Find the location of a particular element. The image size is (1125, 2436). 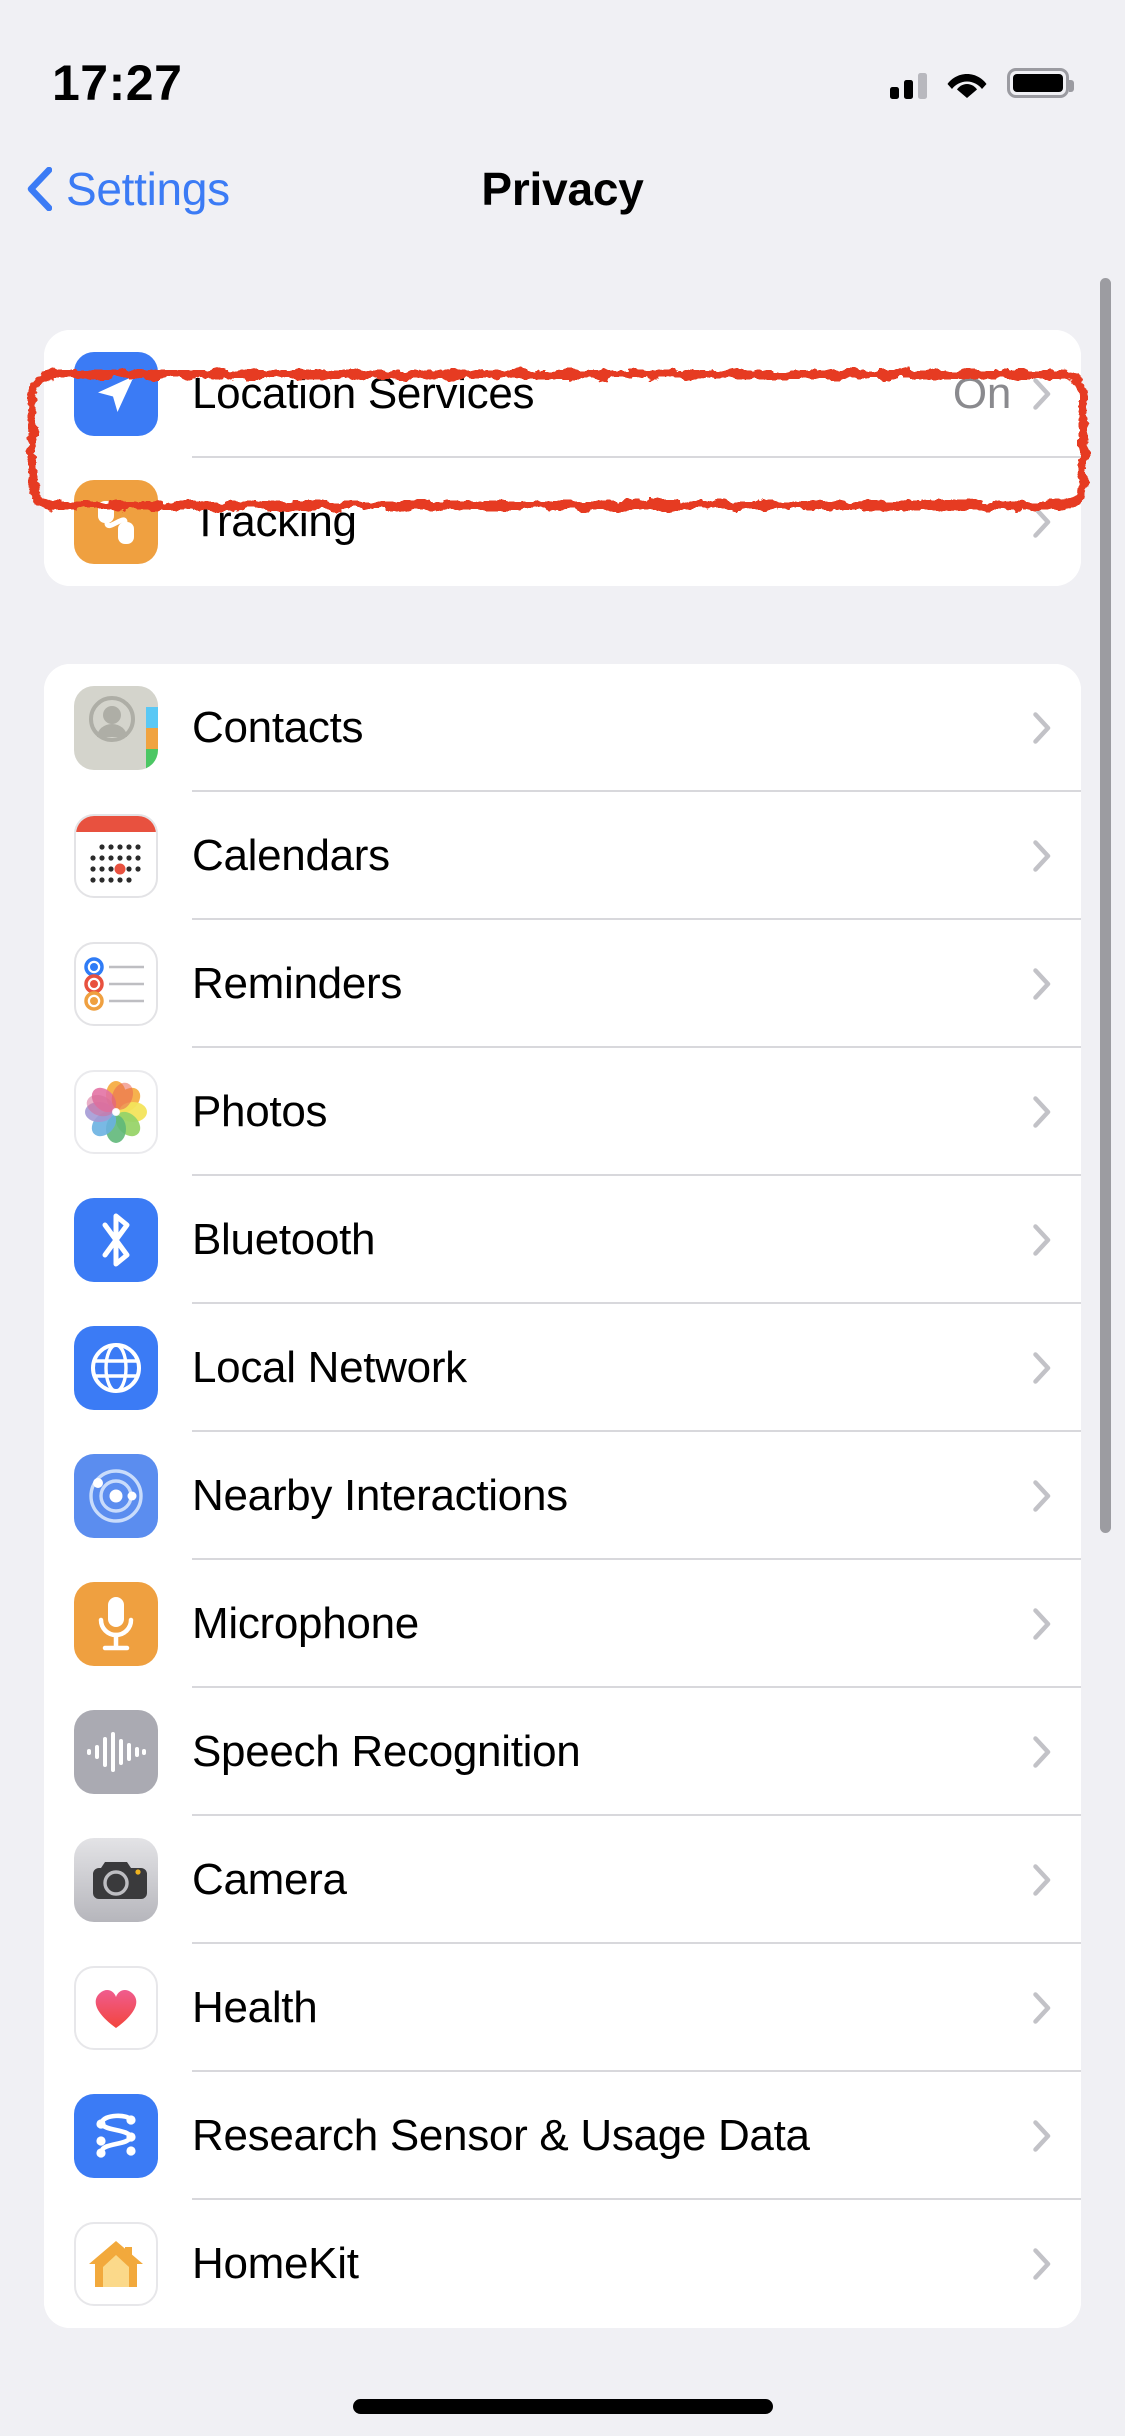

research-sensor-icon is located at coordinates (116, 2136).